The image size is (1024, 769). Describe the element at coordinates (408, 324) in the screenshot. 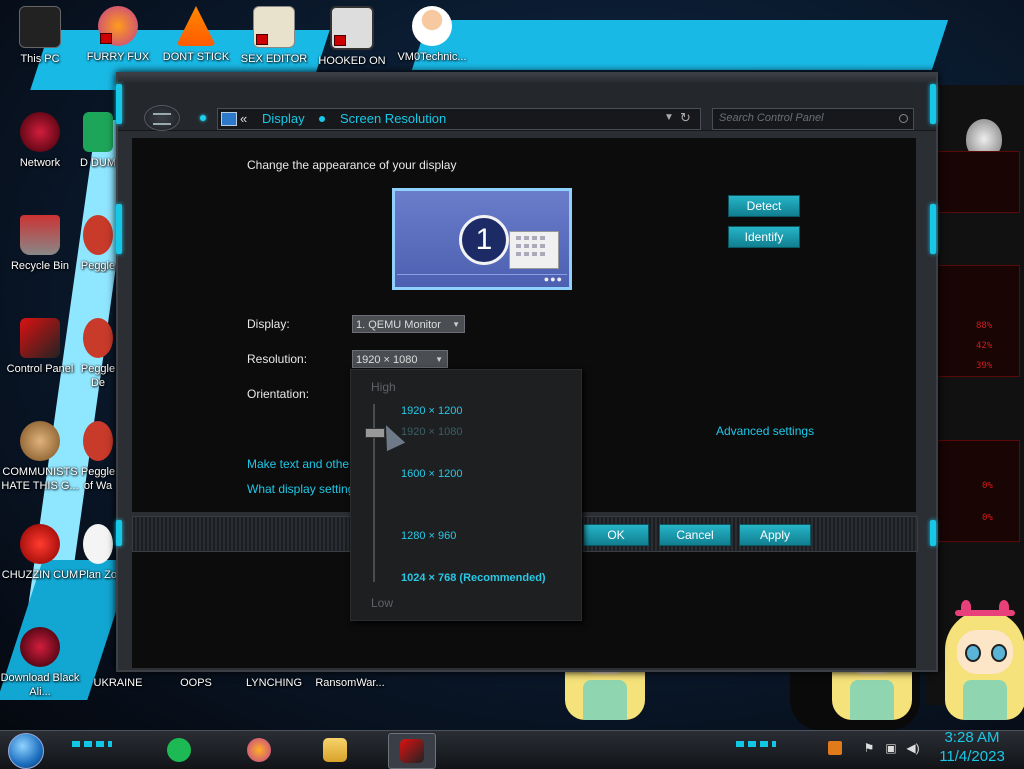

I see `display-select: 1. QEMU Monitor ▼` at that location.